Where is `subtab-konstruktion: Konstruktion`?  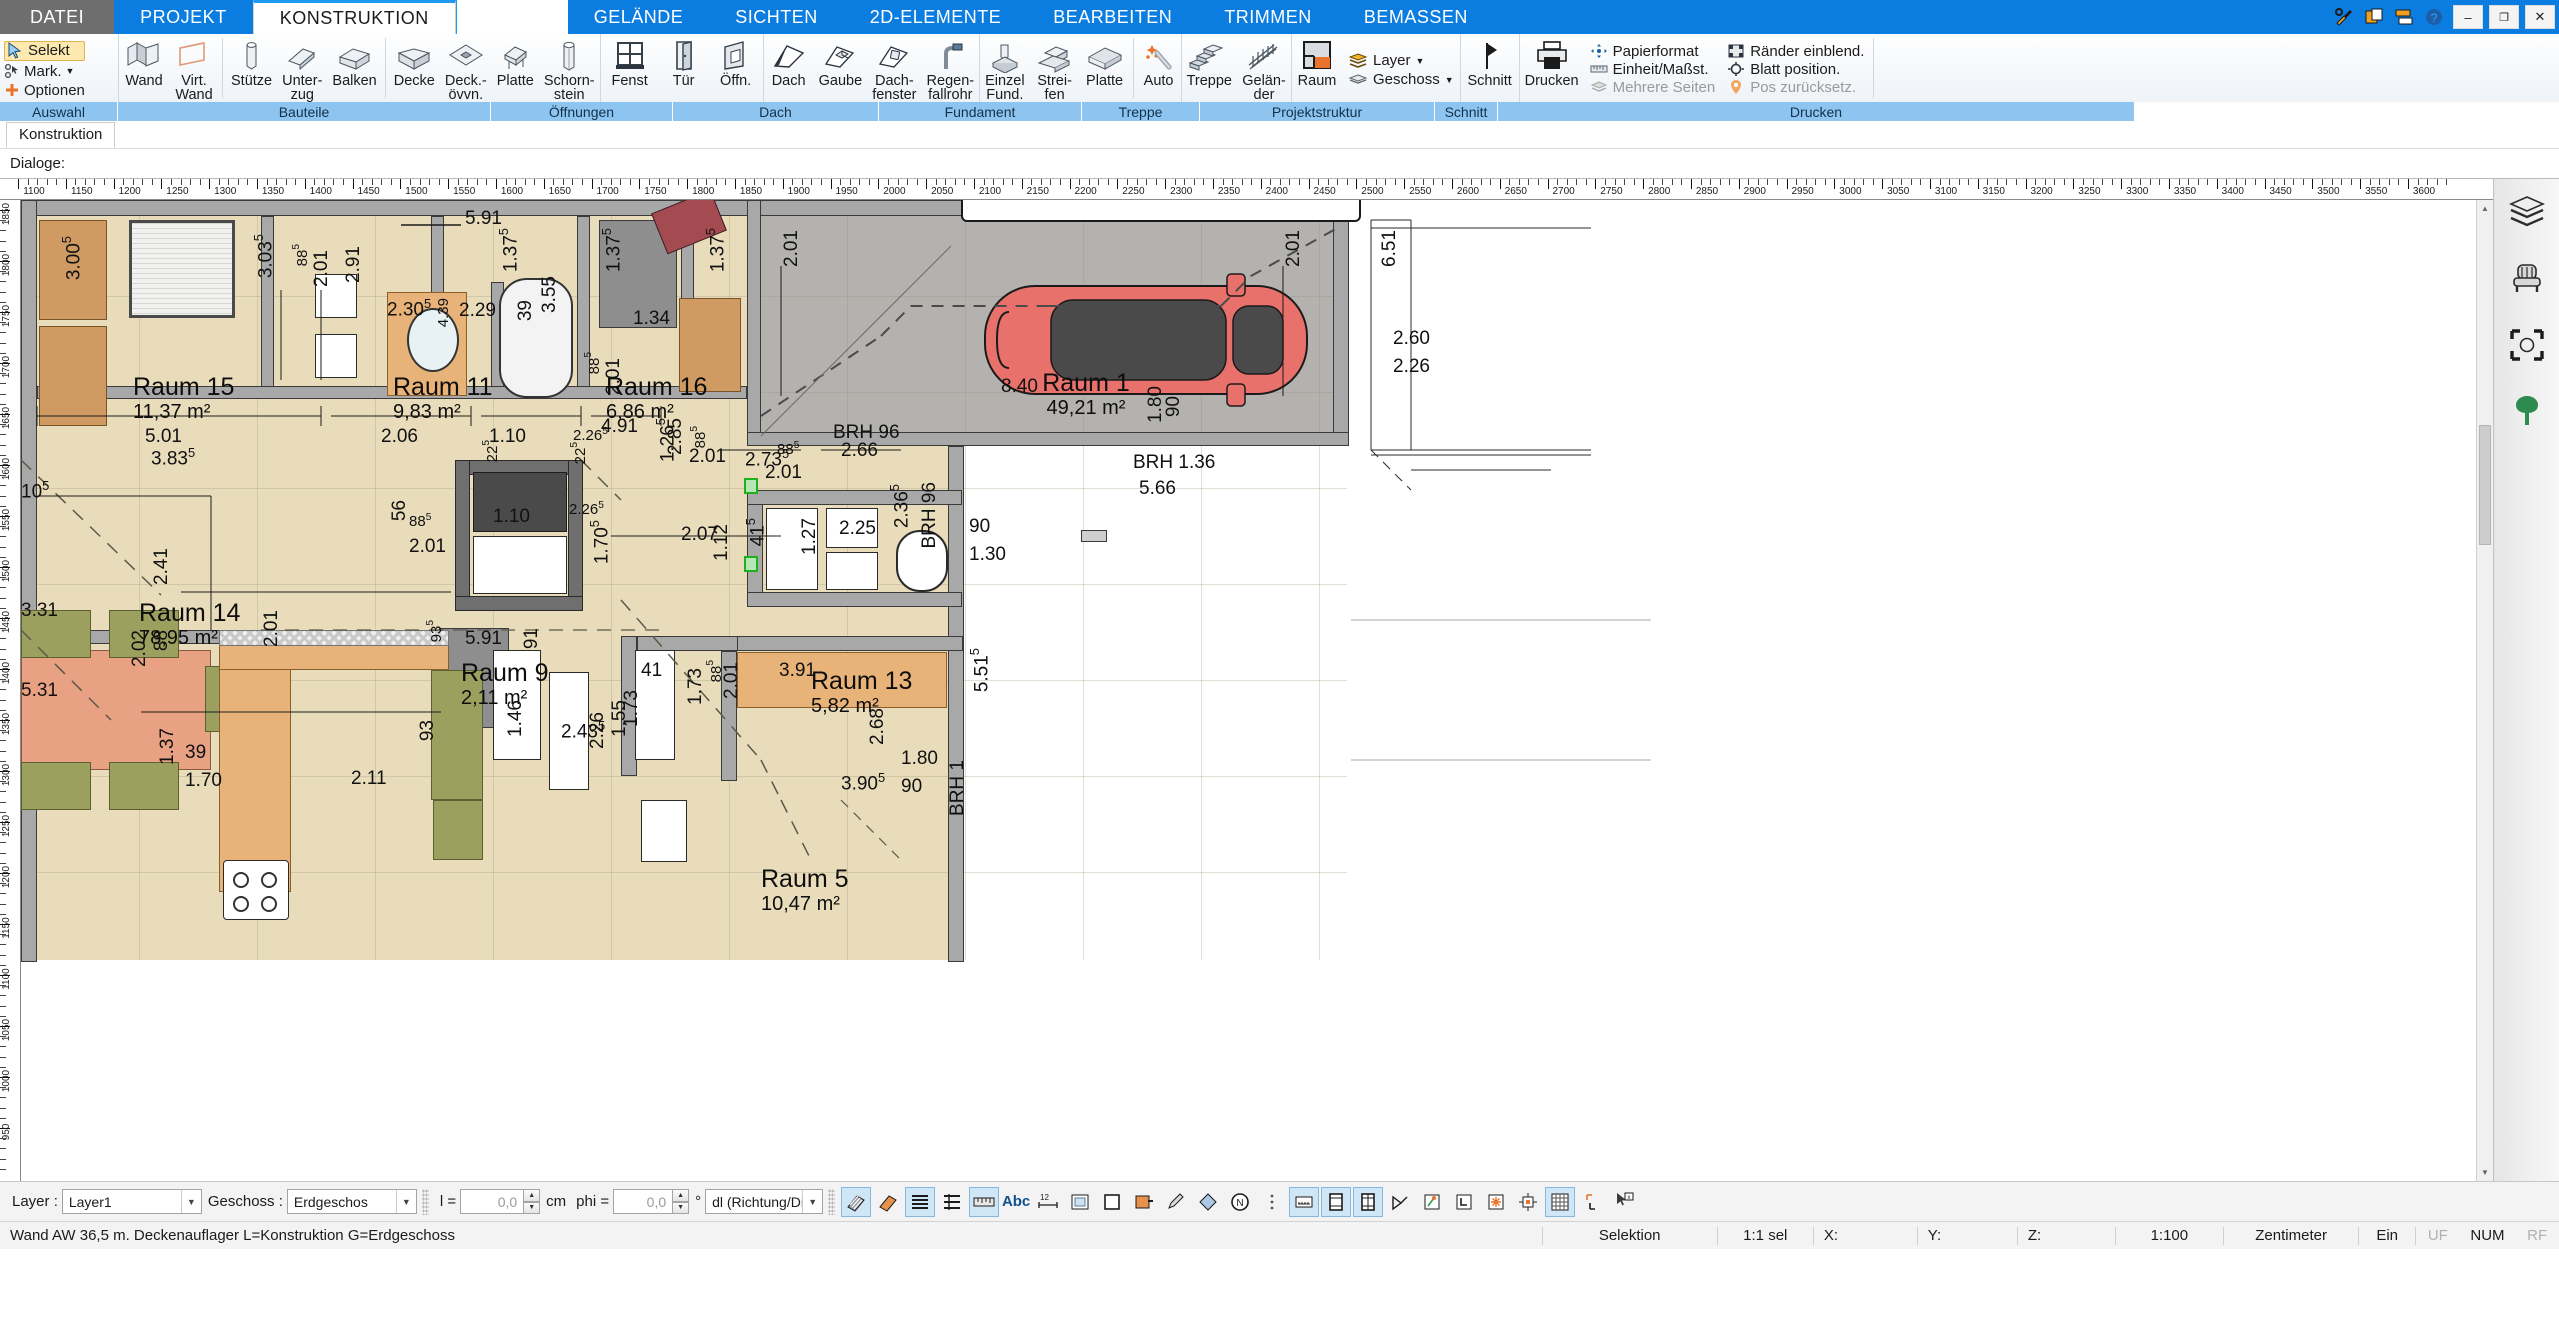 subtab-konstruktion: Konstruktion is located at coordinates (61, 135).